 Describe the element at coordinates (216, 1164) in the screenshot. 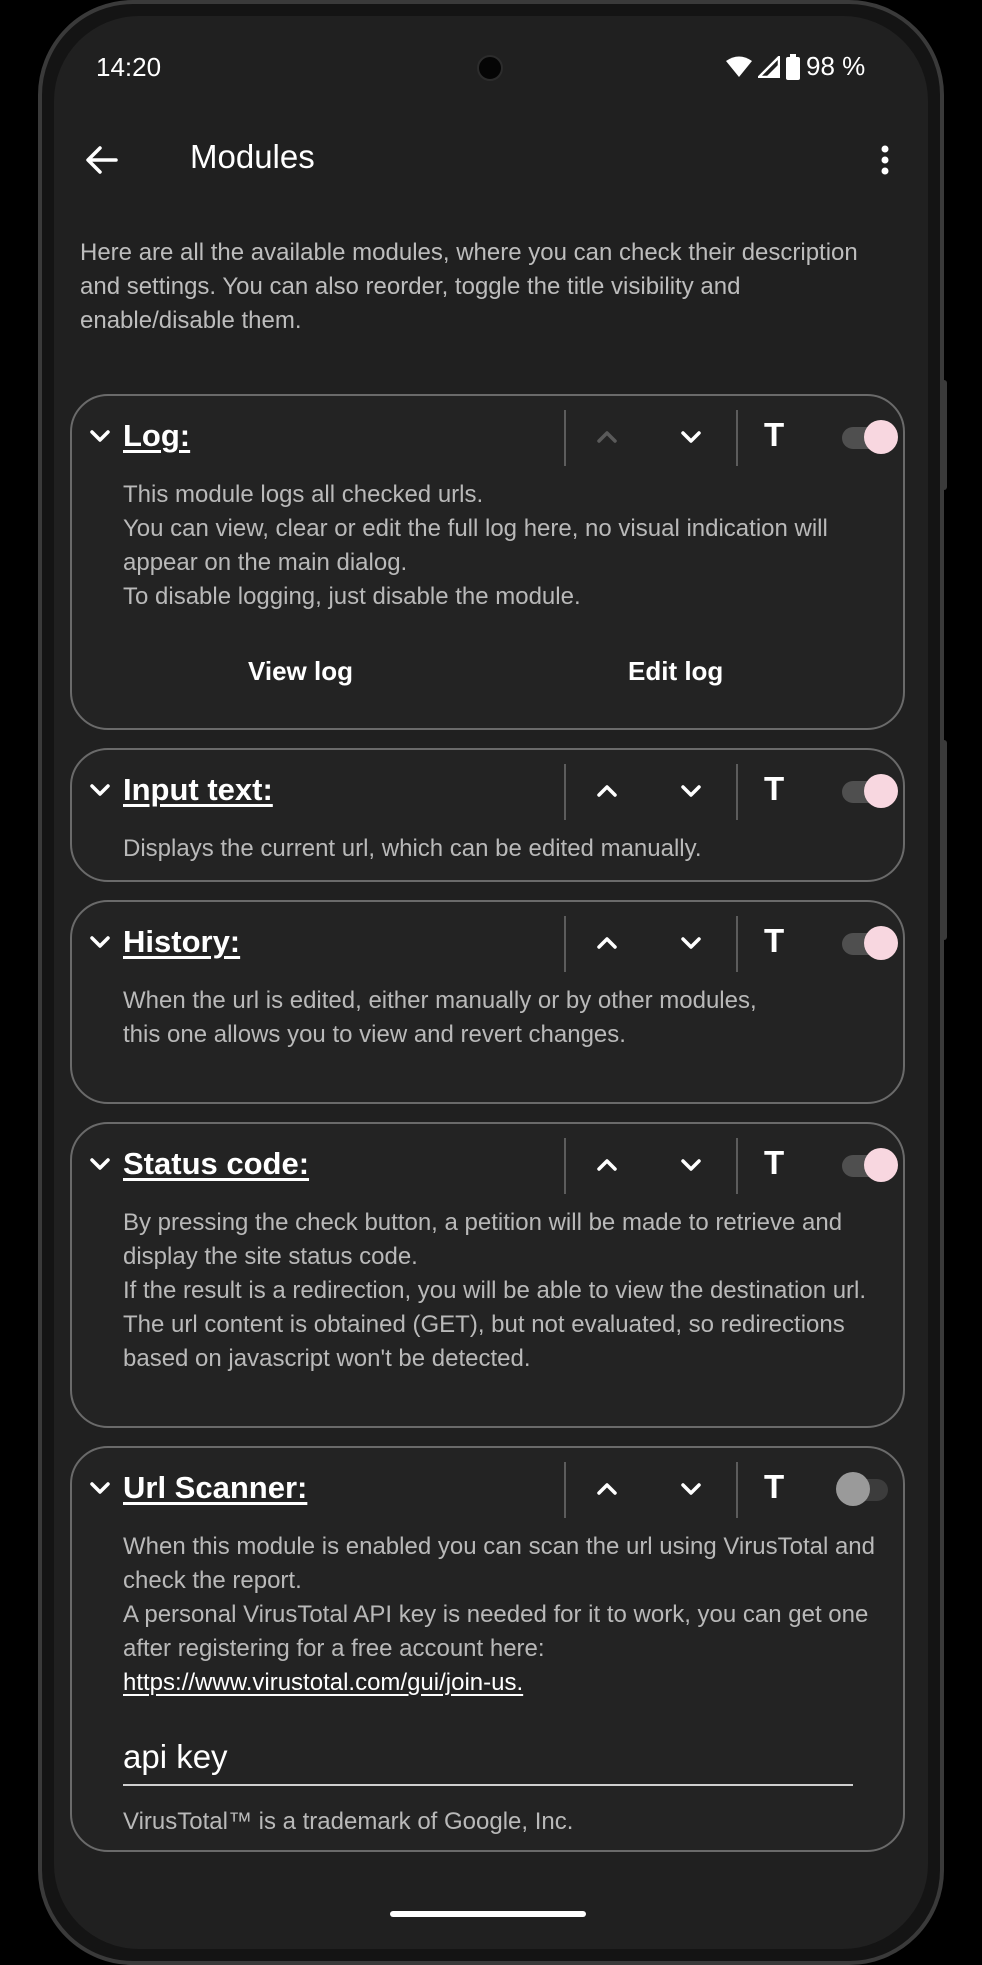

I see `module-title: Status code:` at that location.